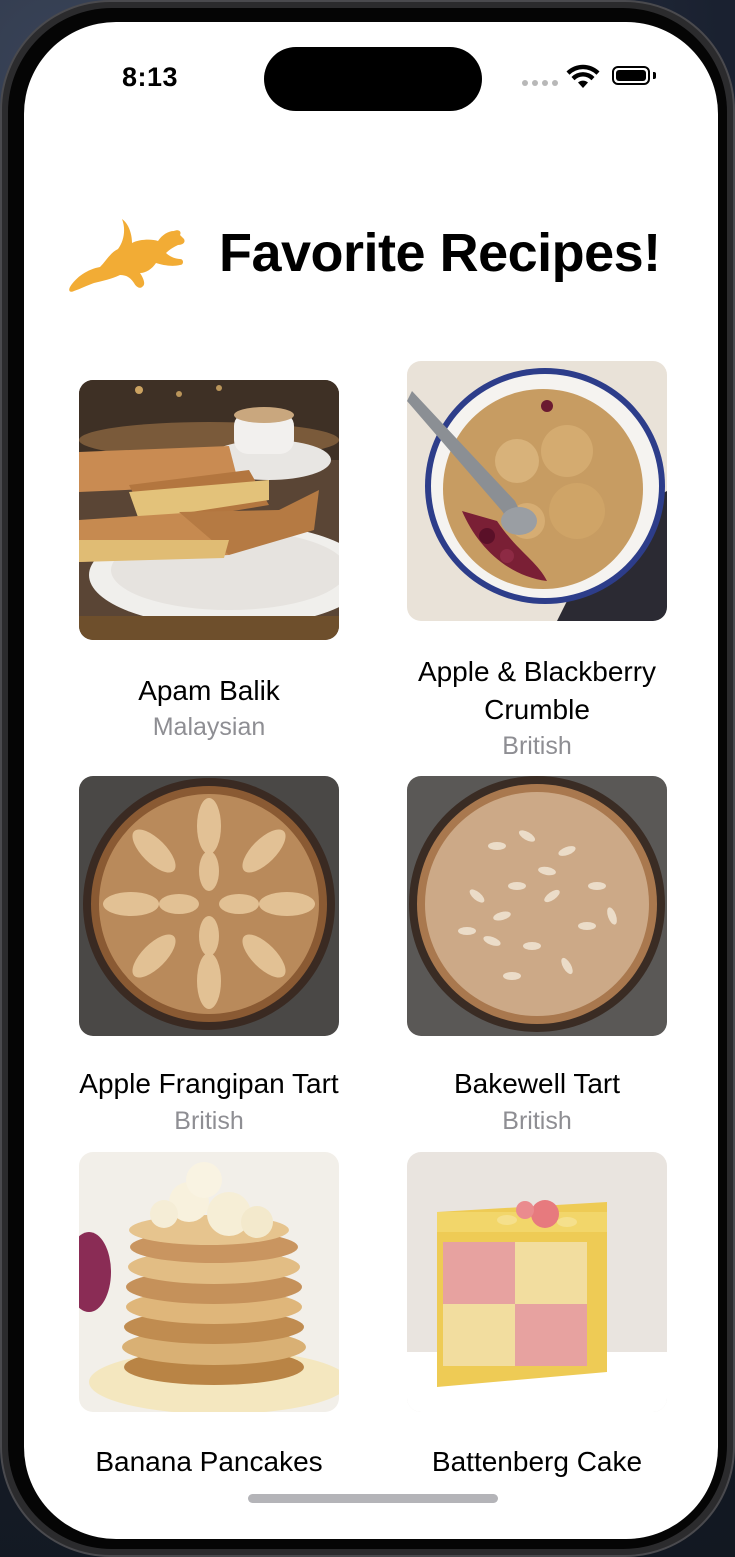 The width and height of the screenshot is (735, 1557). I want to click on status-icons, so click(597, 77).